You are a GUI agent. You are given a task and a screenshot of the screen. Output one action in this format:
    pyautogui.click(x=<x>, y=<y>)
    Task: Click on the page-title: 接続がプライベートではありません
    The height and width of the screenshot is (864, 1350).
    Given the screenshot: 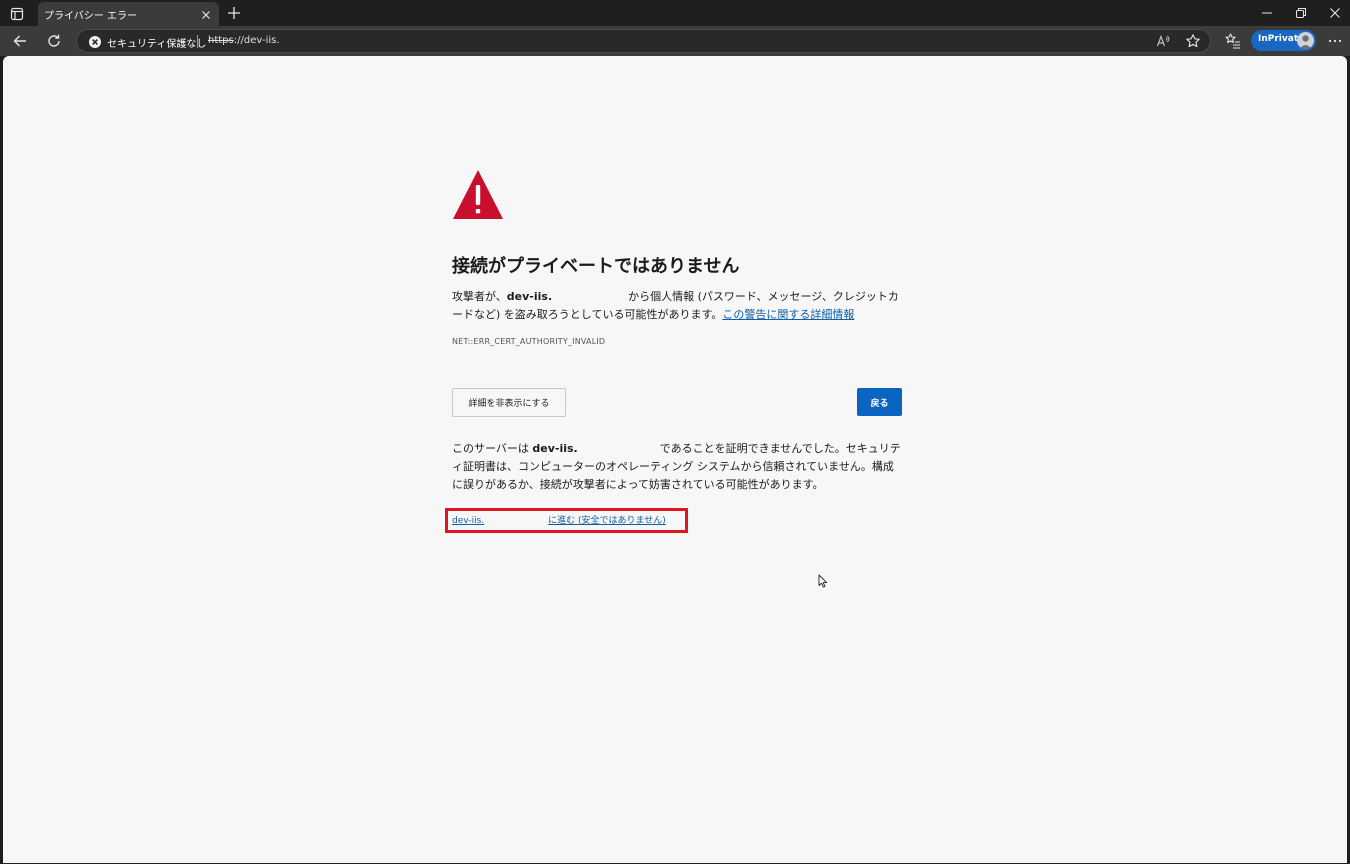 What is the action you would take?
    pyautogui.click(x=596, y=266)
    